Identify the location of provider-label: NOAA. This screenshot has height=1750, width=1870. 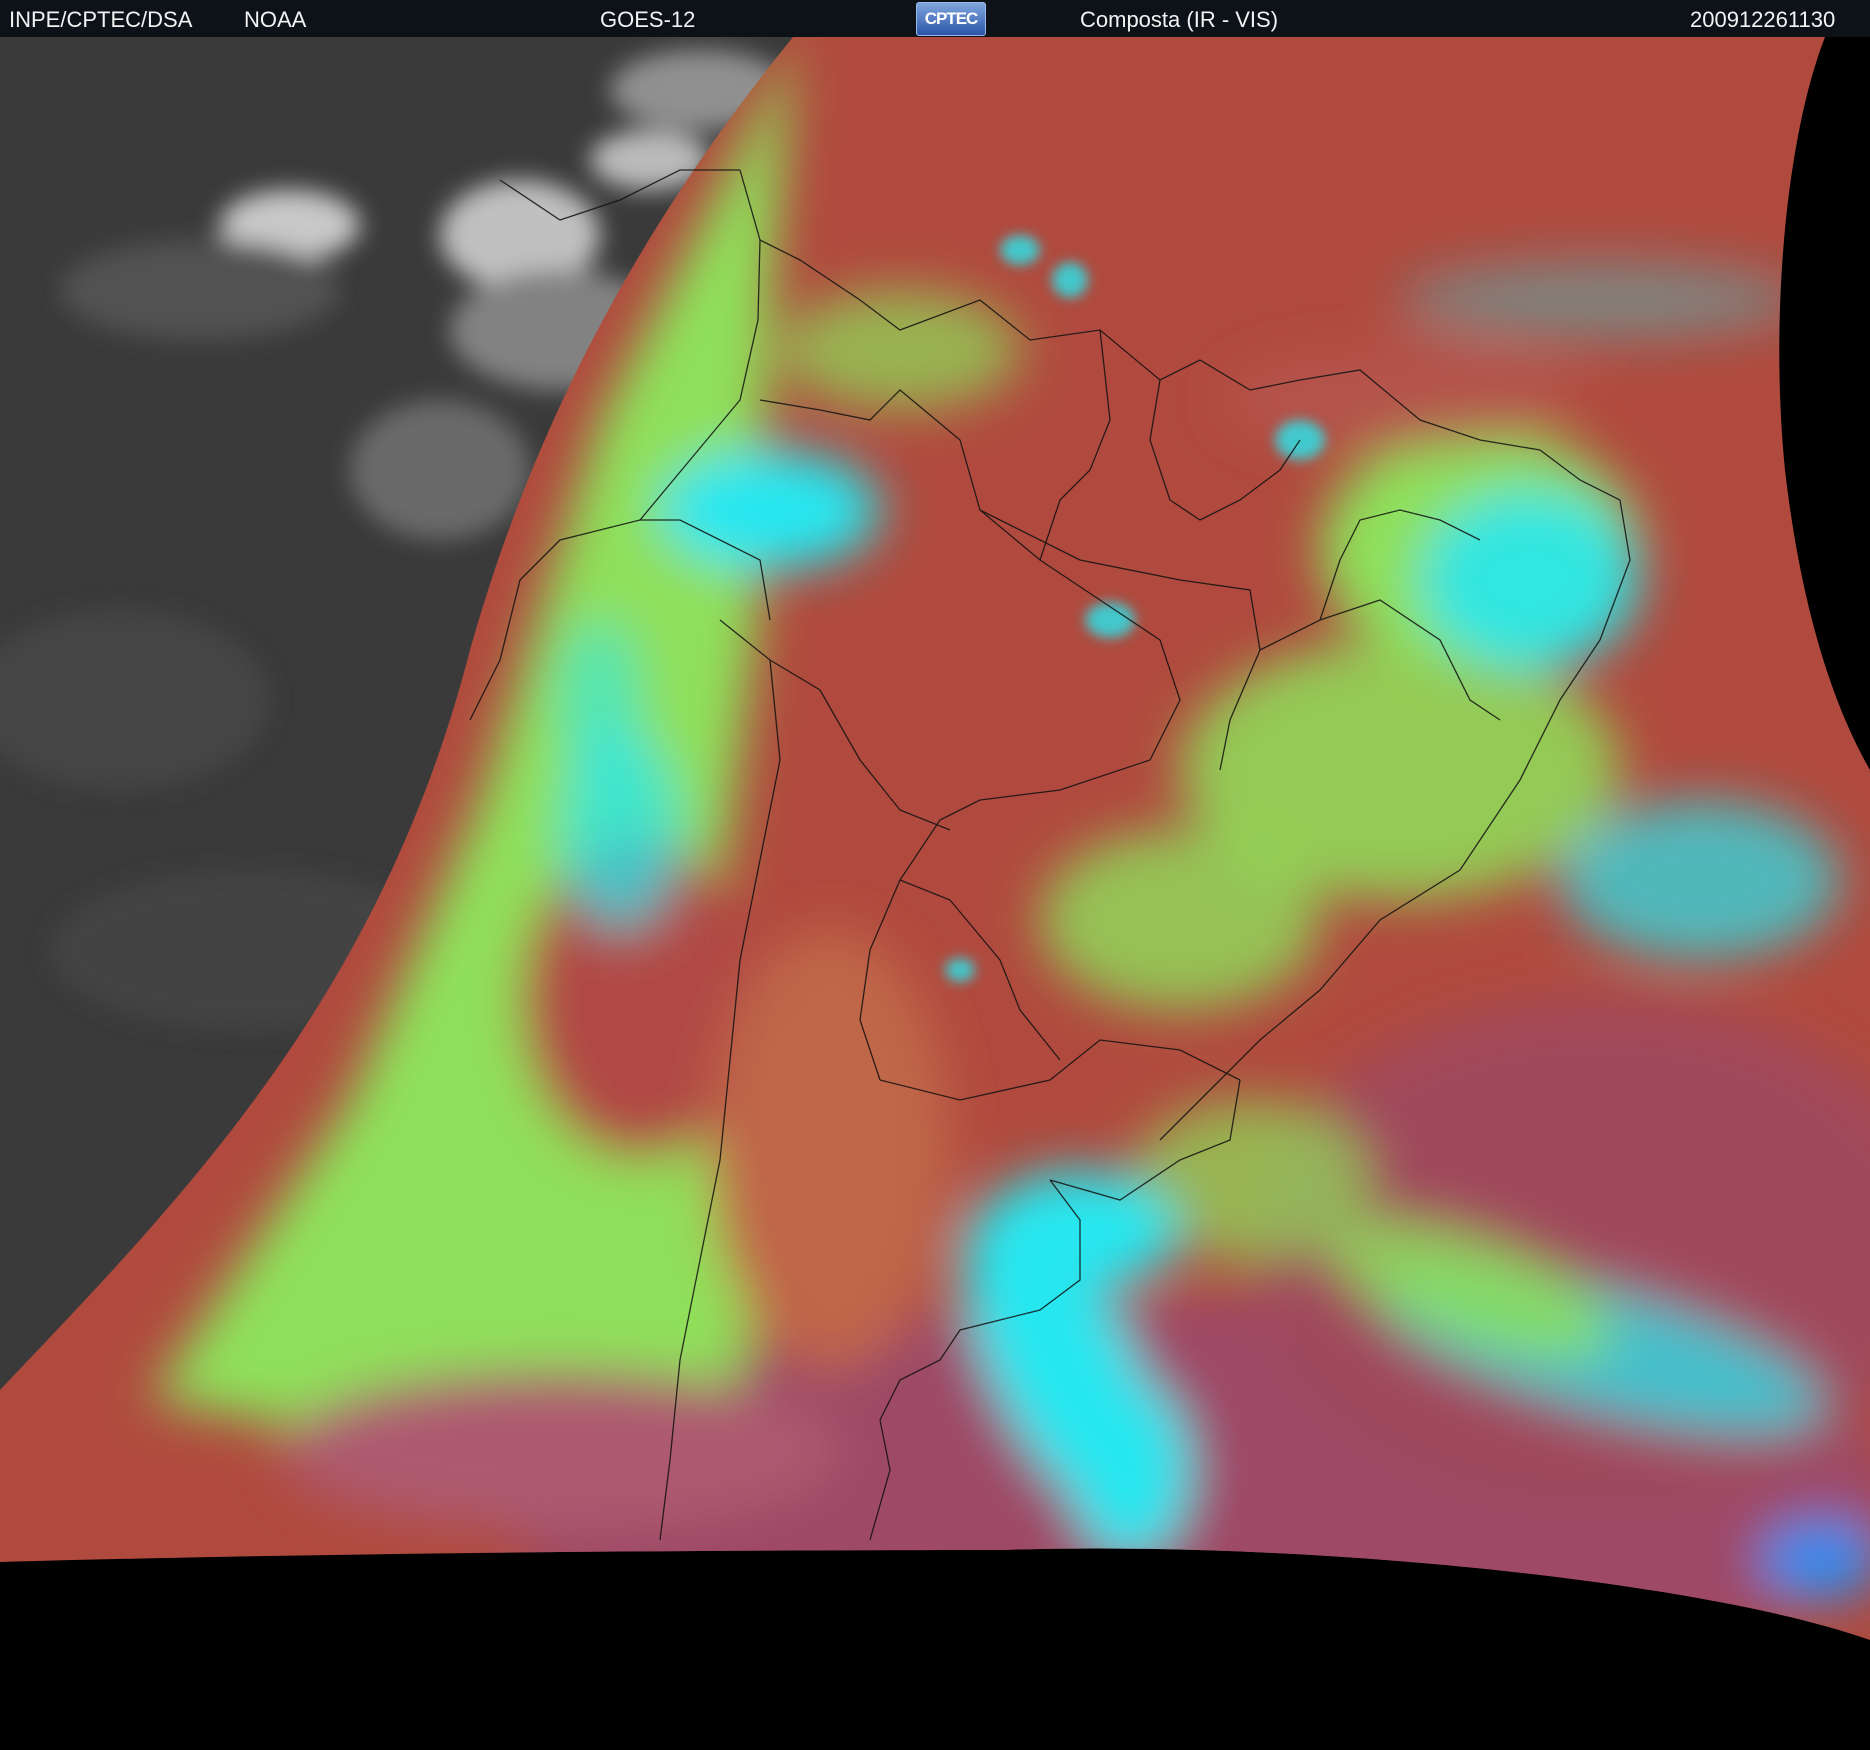
(275, 19).